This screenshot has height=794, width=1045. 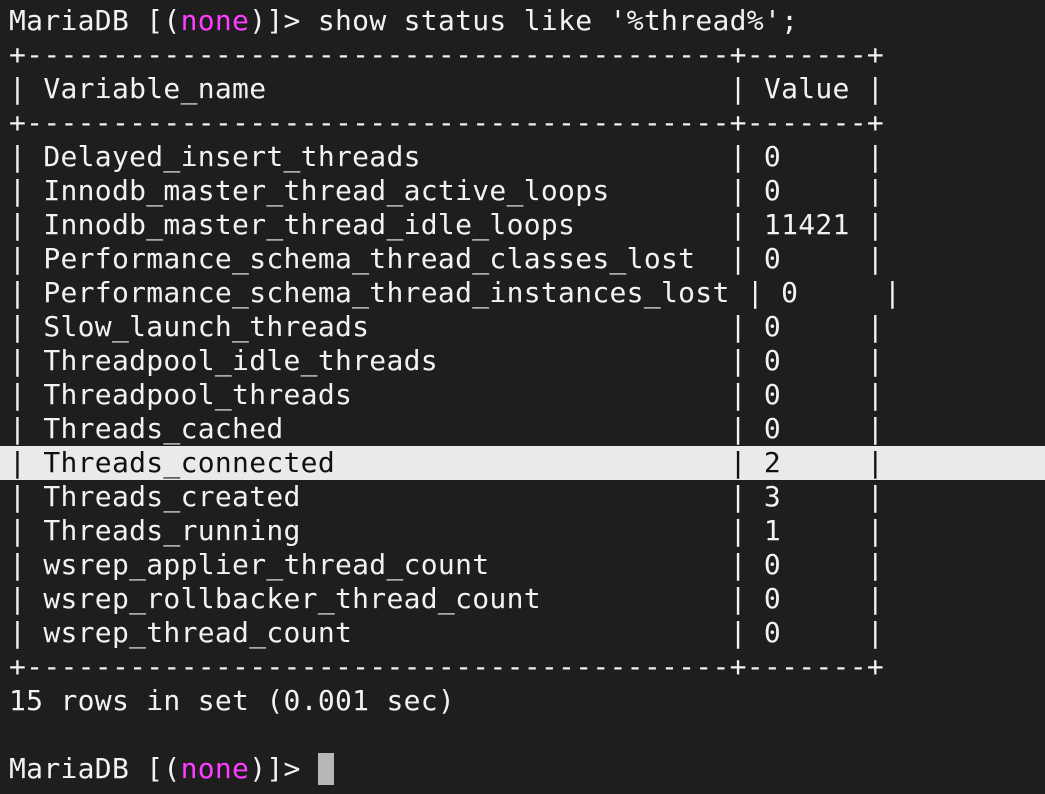 I want to click on command-text: show status like '%thread%';, so click(x=558, y=20).